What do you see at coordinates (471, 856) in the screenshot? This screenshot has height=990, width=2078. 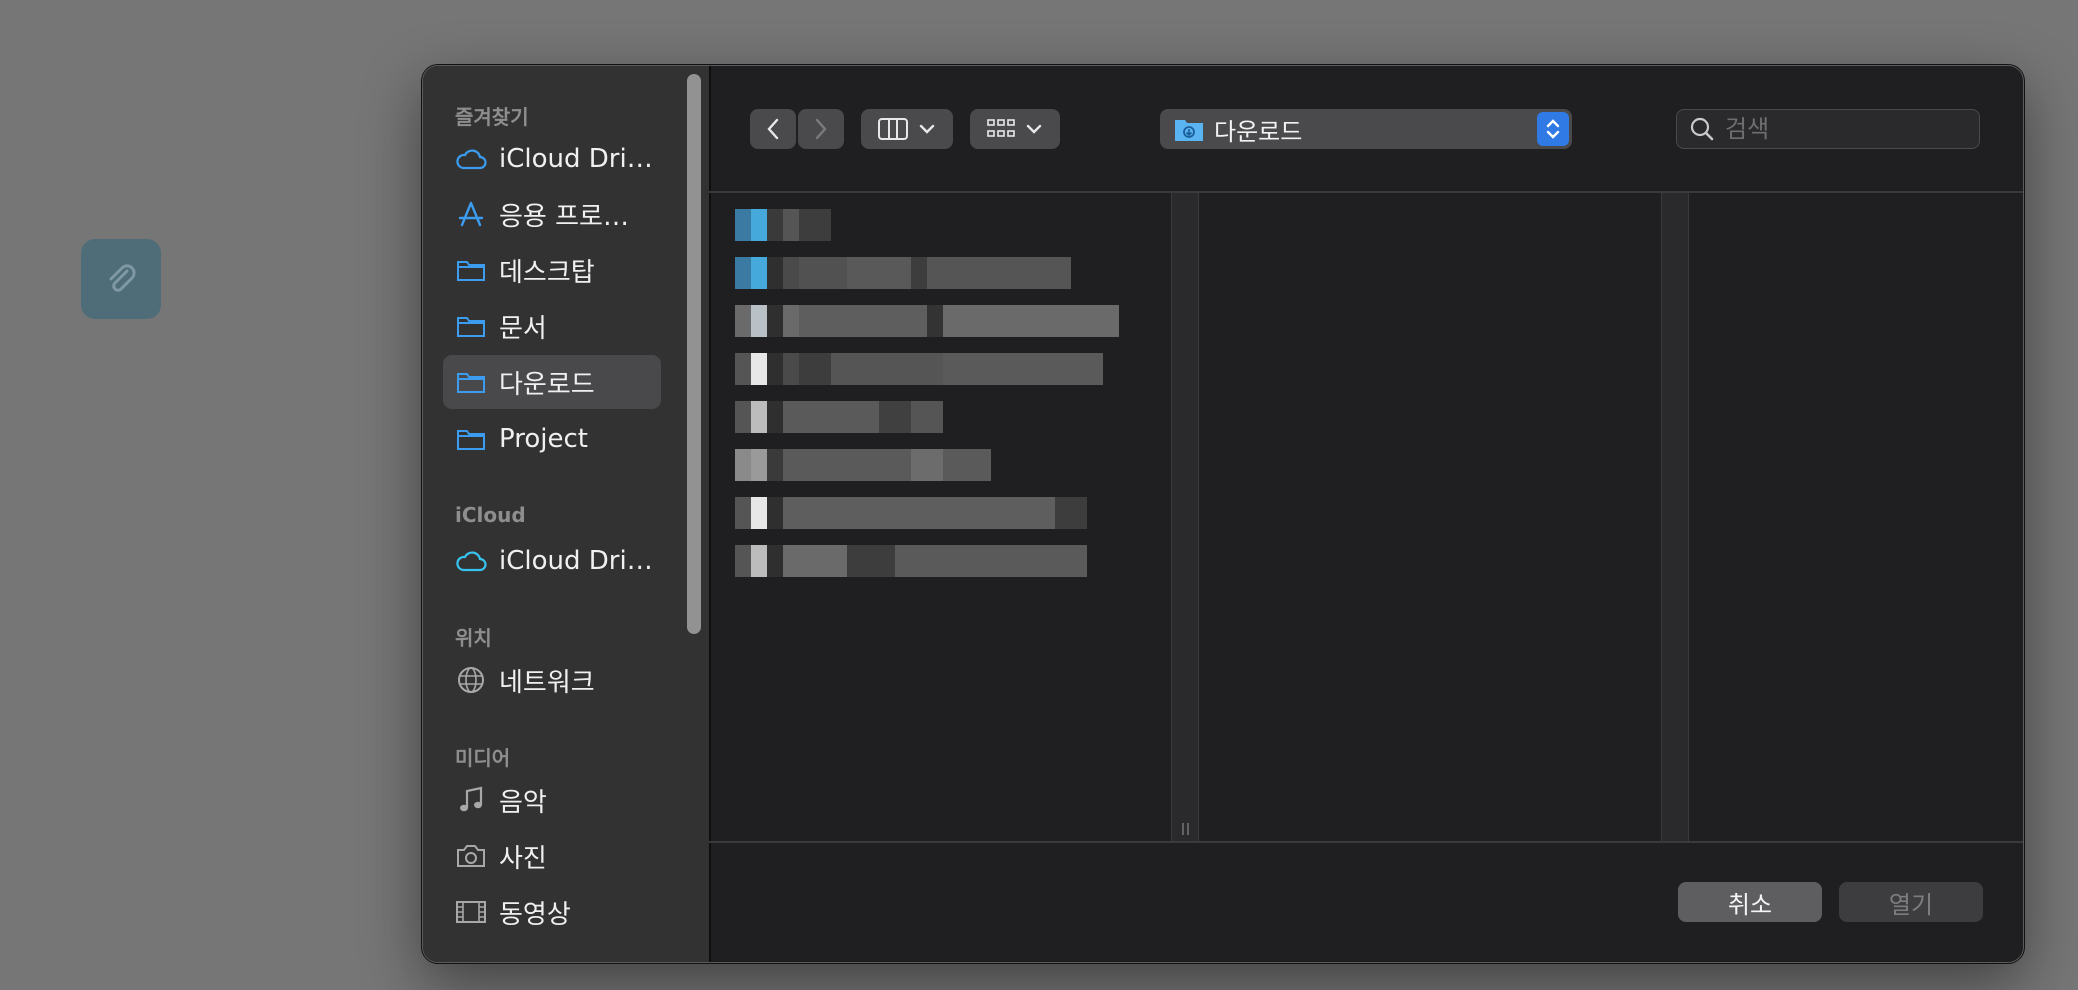 I see `camera-icon` at bounding box center [471, 856].